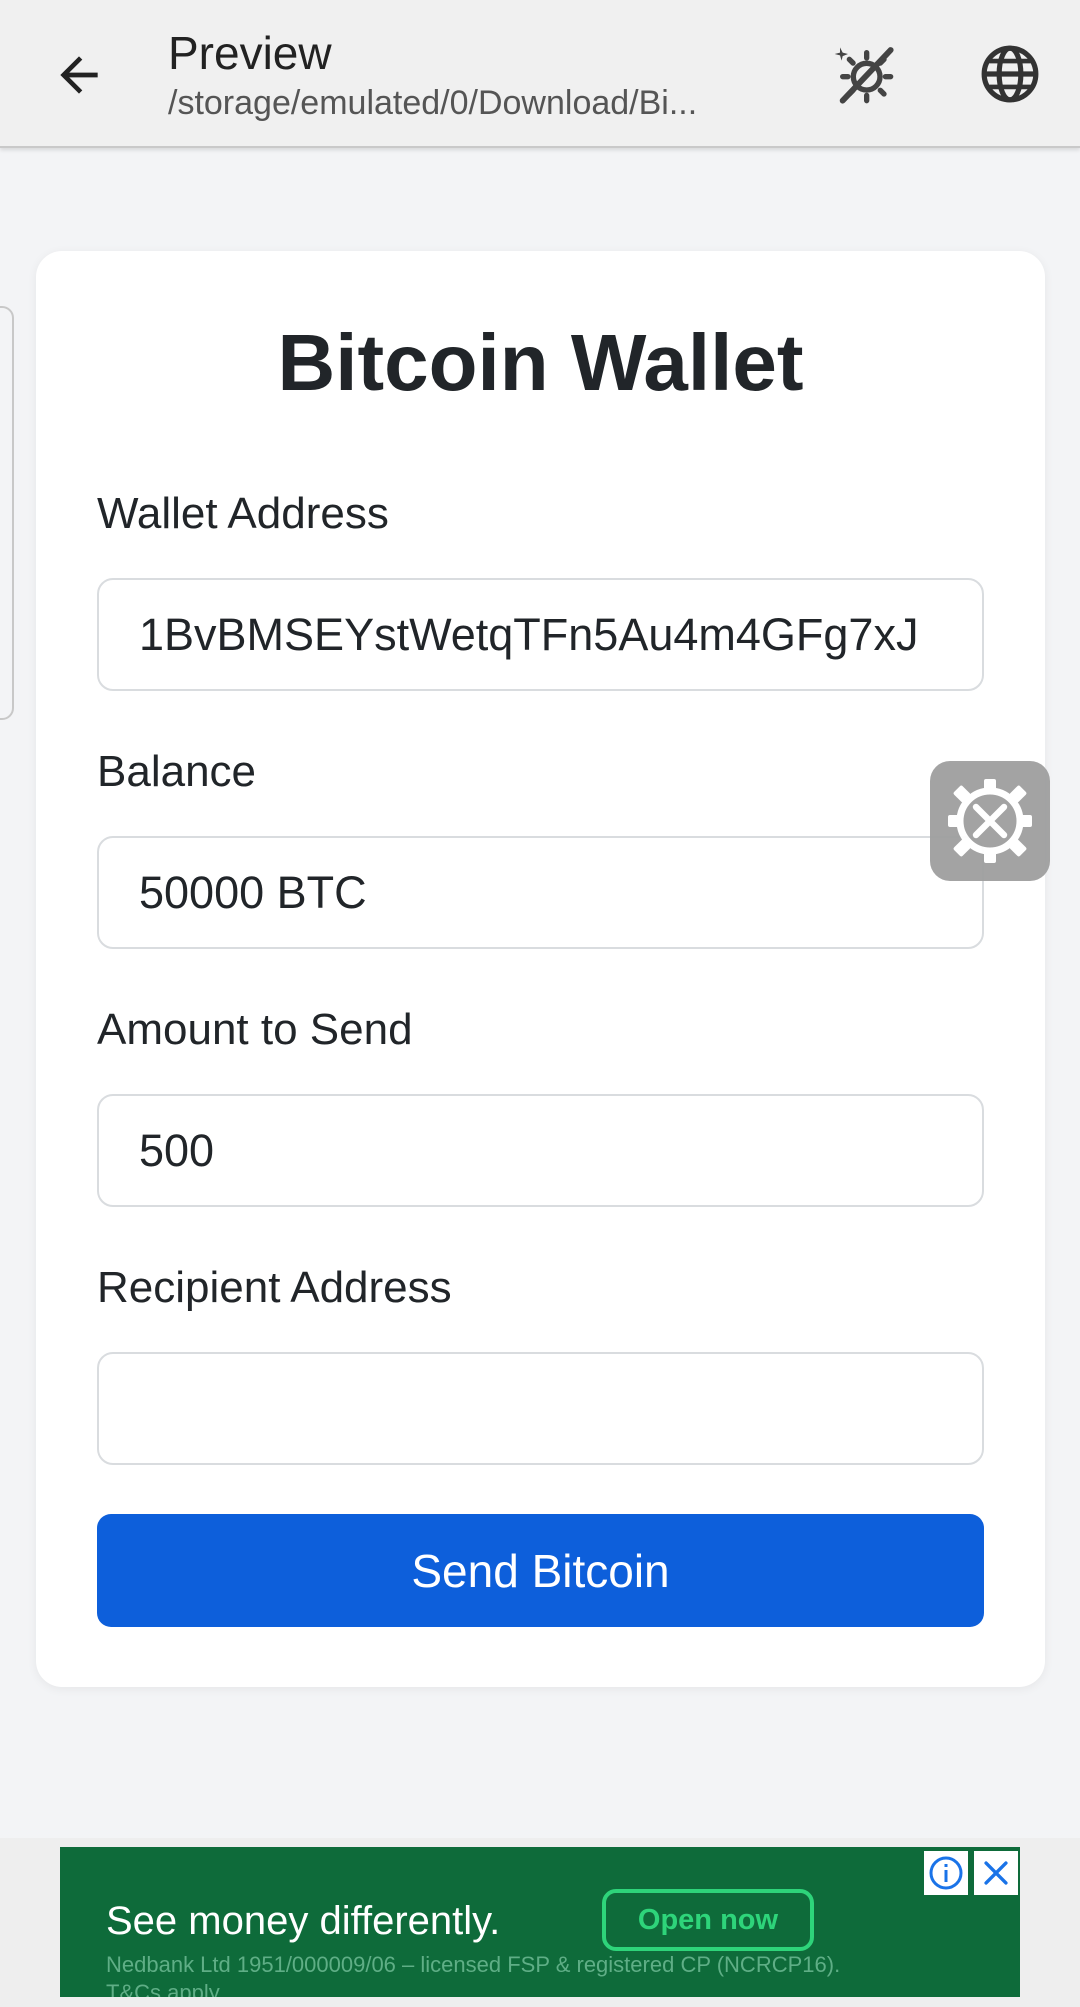 Image resolution: width=1080 pixels, height=2007 pixels. I want to click on floating-tools-button, so click(990, 821).